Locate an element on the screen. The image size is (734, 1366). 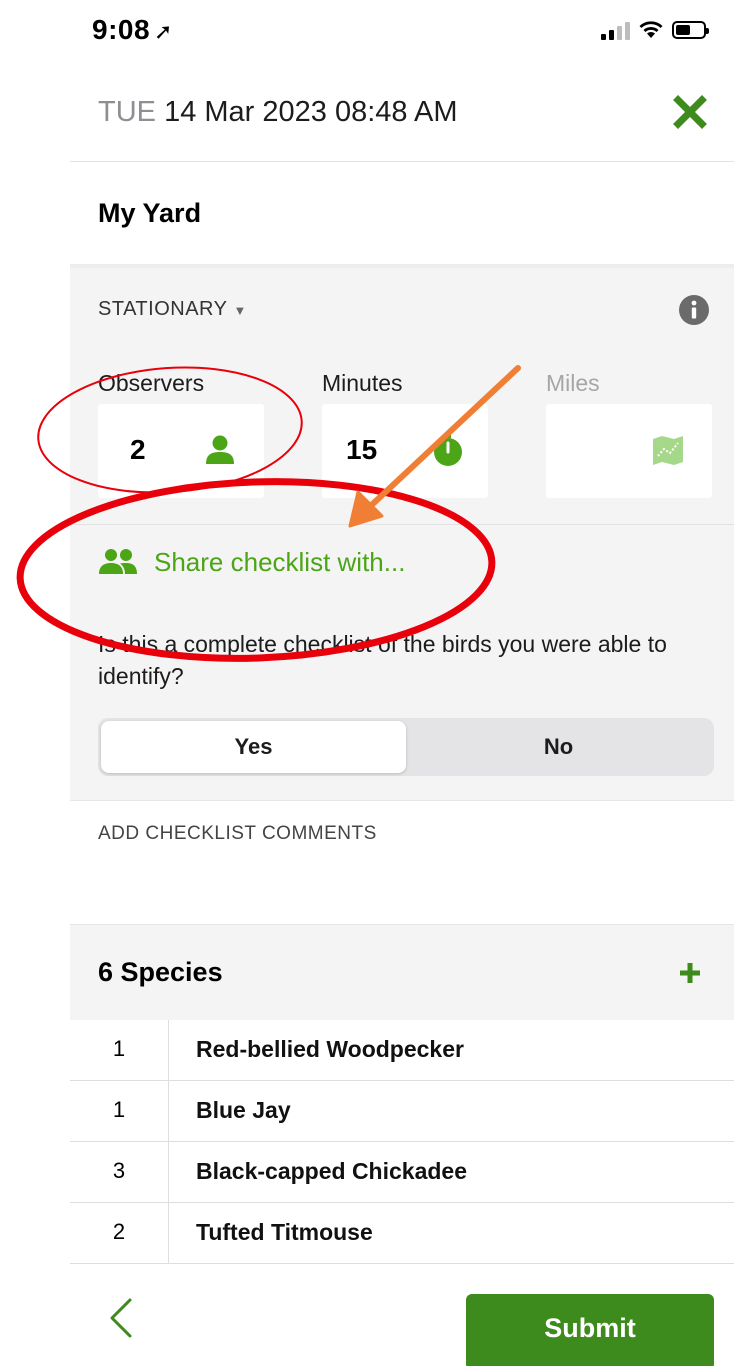
bottom-bar: Submit is located at coordinates (367, 1324).